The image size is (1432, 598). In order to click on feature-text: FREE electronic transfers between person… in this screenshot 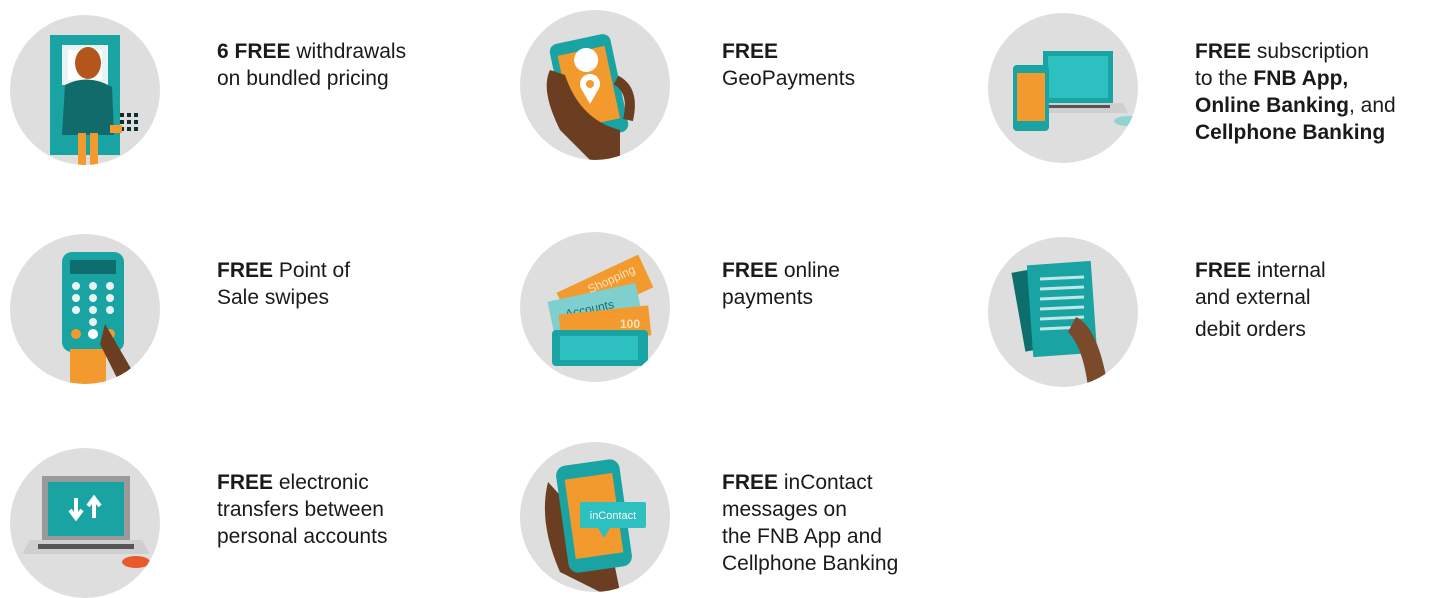, I will do `click(302, 509)`.